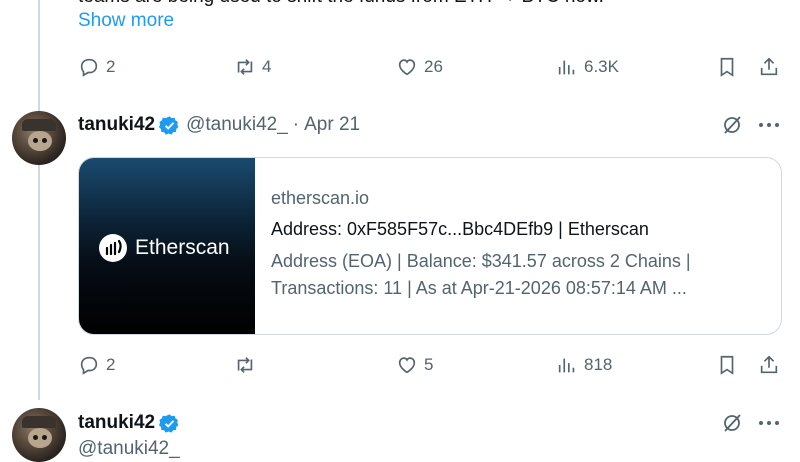 The height and width of the screenshot is (462, 800). I want to click on repost-button: 4, so click(252, 67).